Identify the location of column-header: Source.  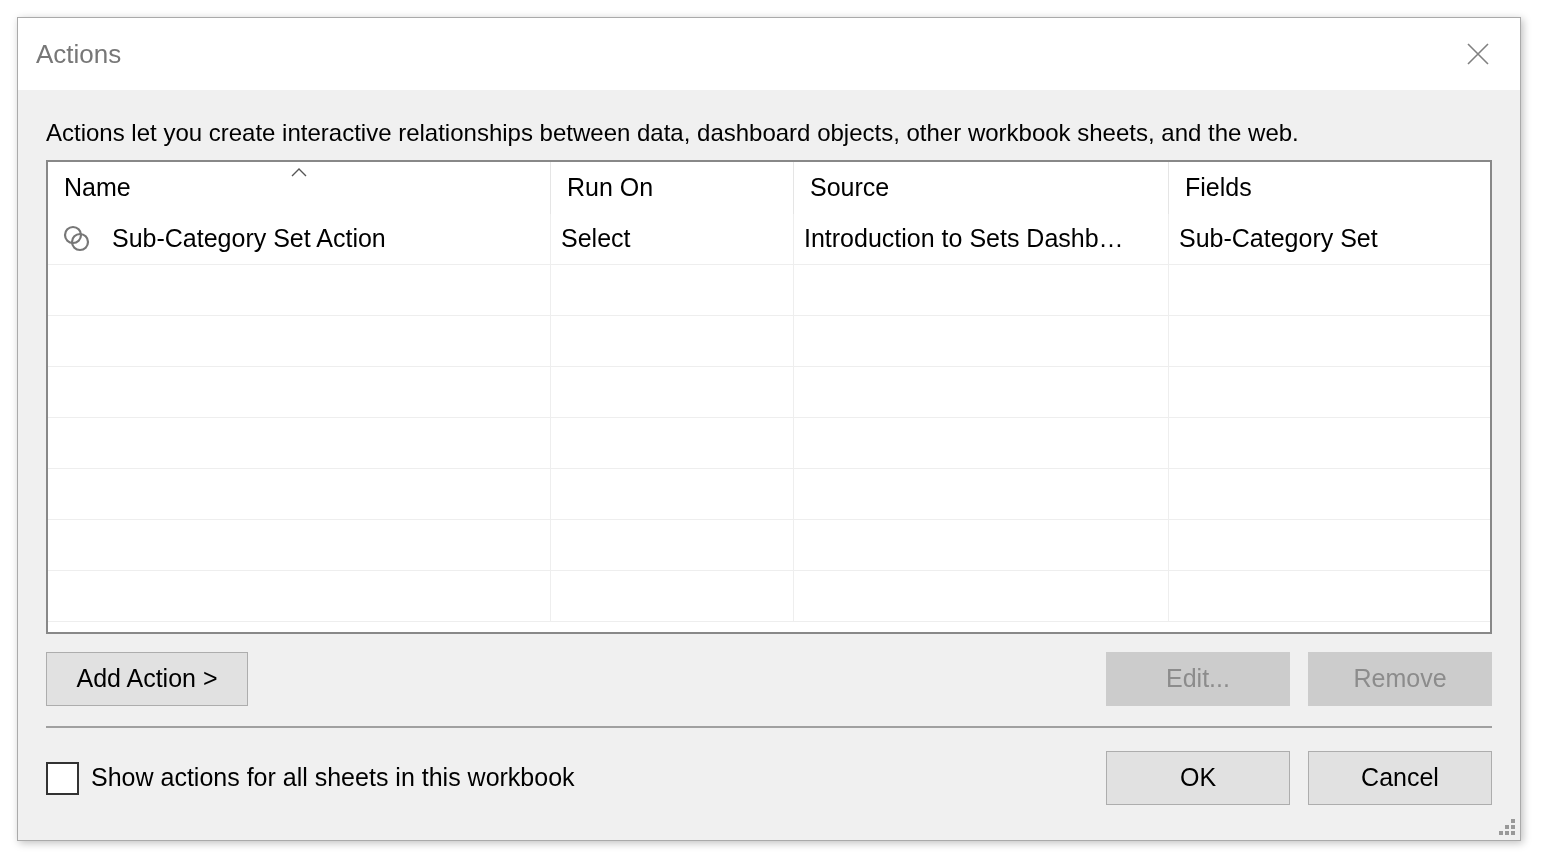
(981, 188).